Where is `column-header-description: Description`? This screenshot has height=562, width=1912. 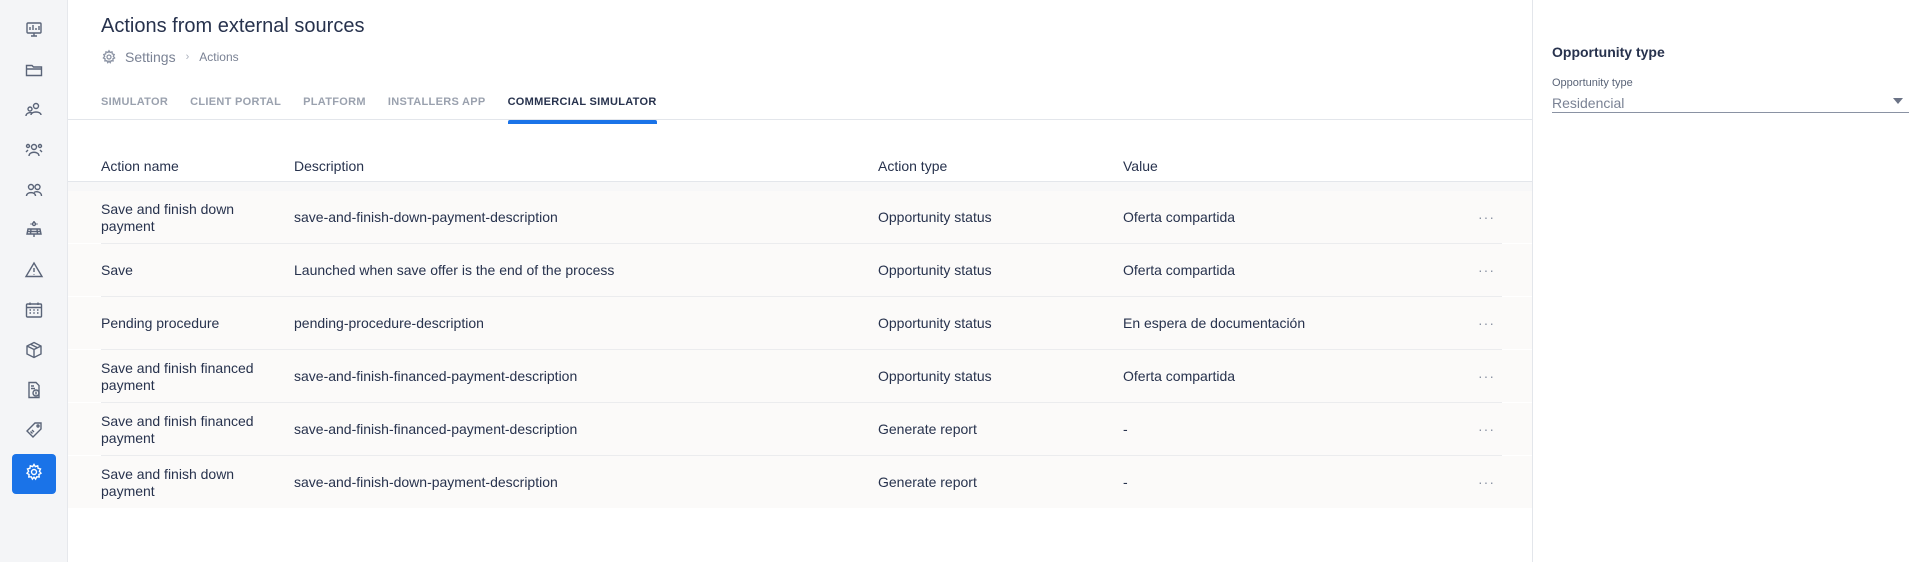 column-header-description: Description is located at coordinates (329, 166).